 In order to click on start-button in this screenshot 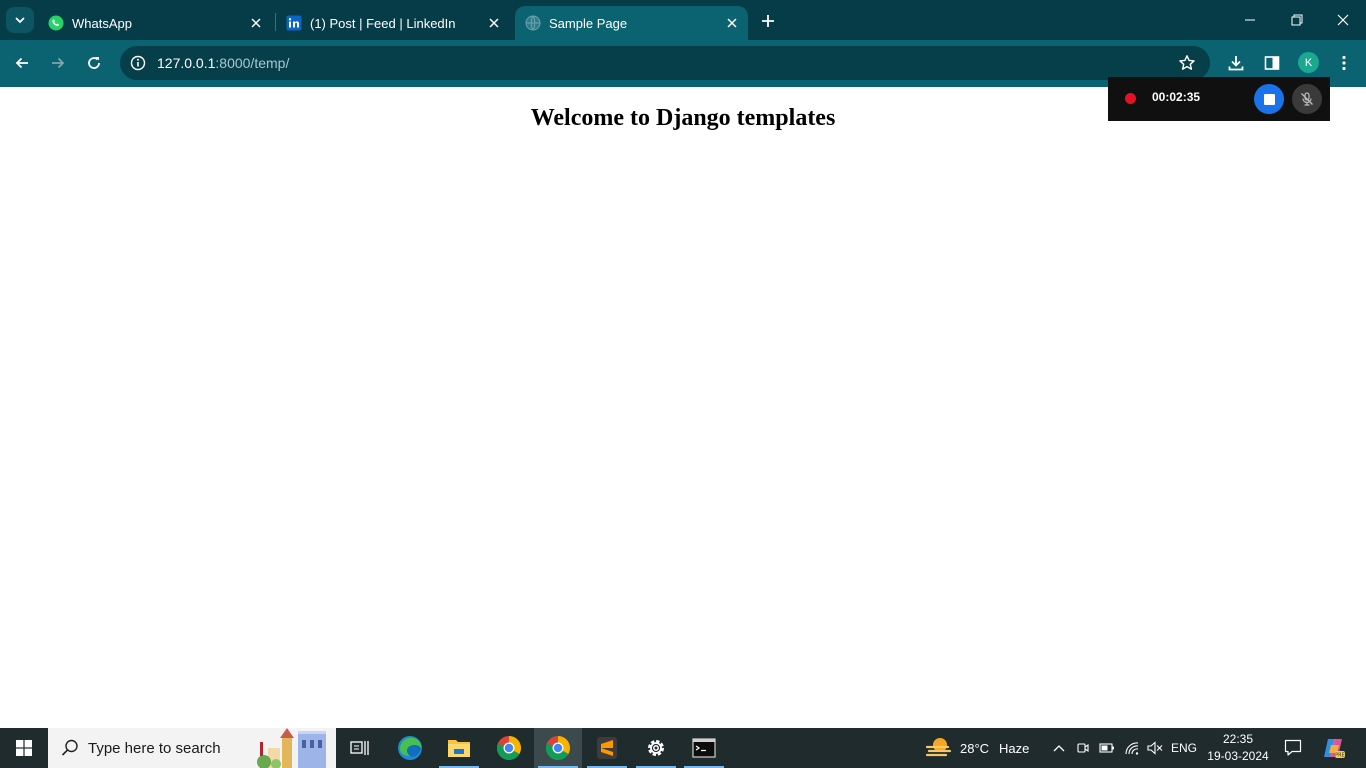, I will do `click(24, 748)`.